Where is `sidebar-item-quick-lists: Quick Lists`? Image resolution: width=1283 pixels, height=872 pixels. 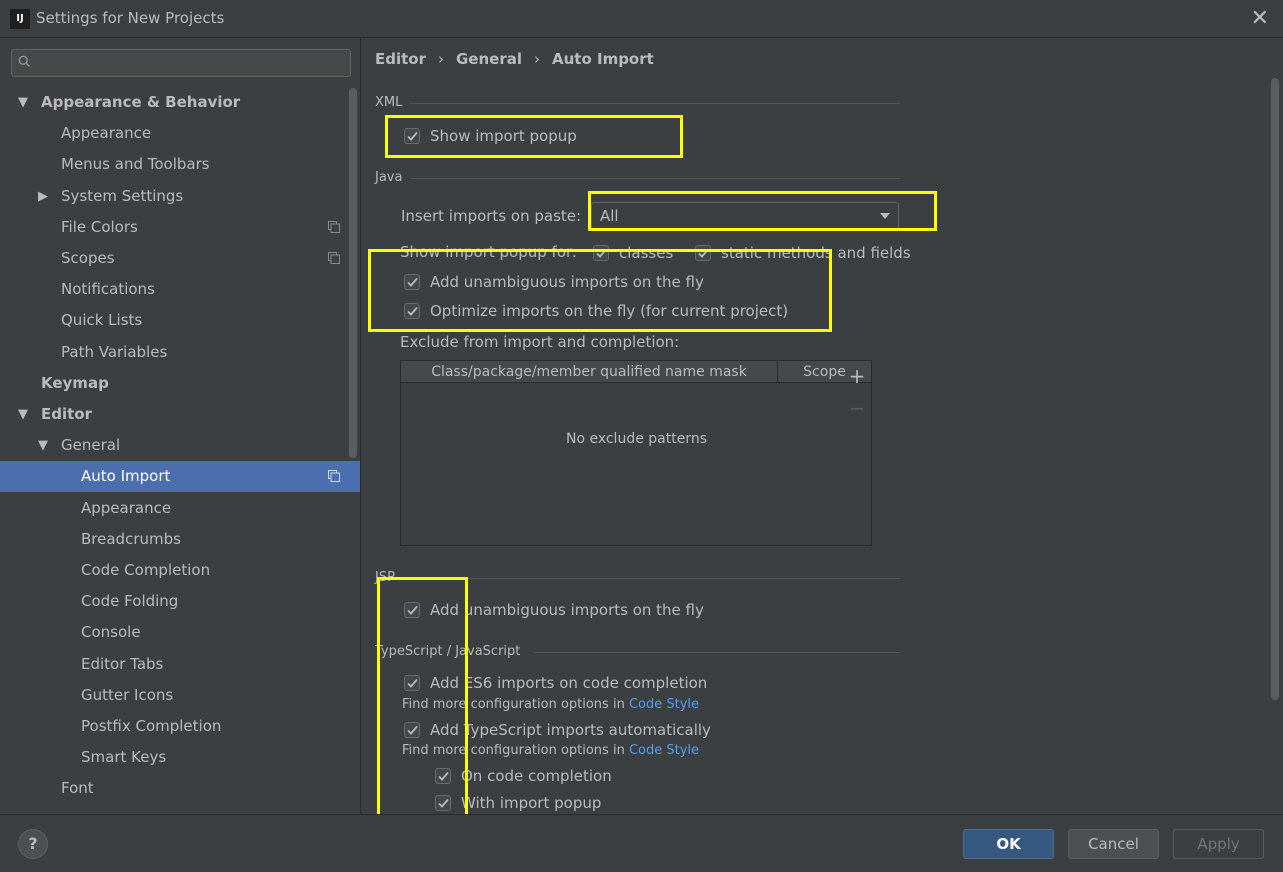 sidebar-item-quick-lists: Quick Lists is located at coordinates (180, 320).